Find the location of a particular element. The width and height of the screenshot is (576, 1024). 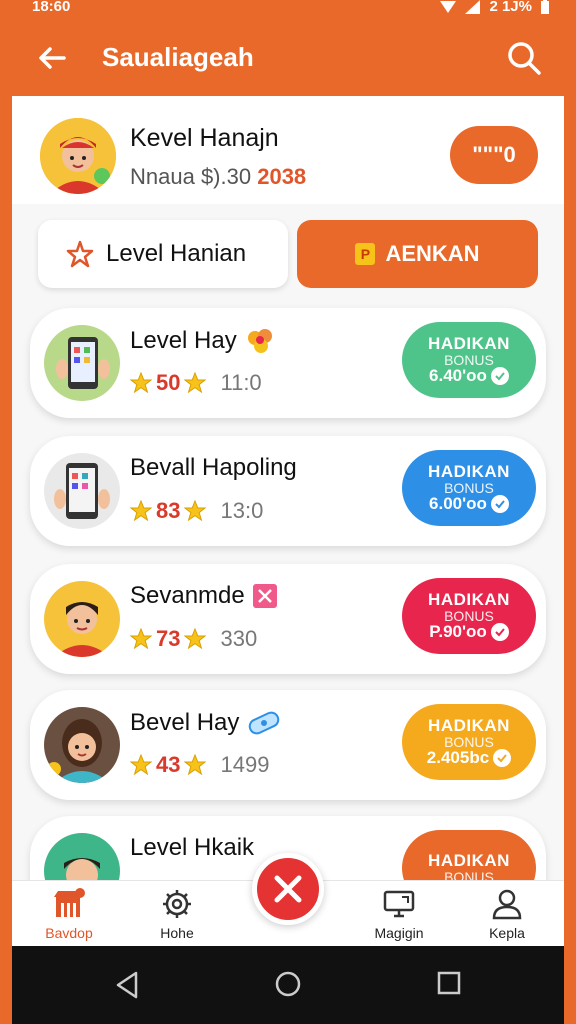

item-score: 50 is located at coordinates (168, 382).